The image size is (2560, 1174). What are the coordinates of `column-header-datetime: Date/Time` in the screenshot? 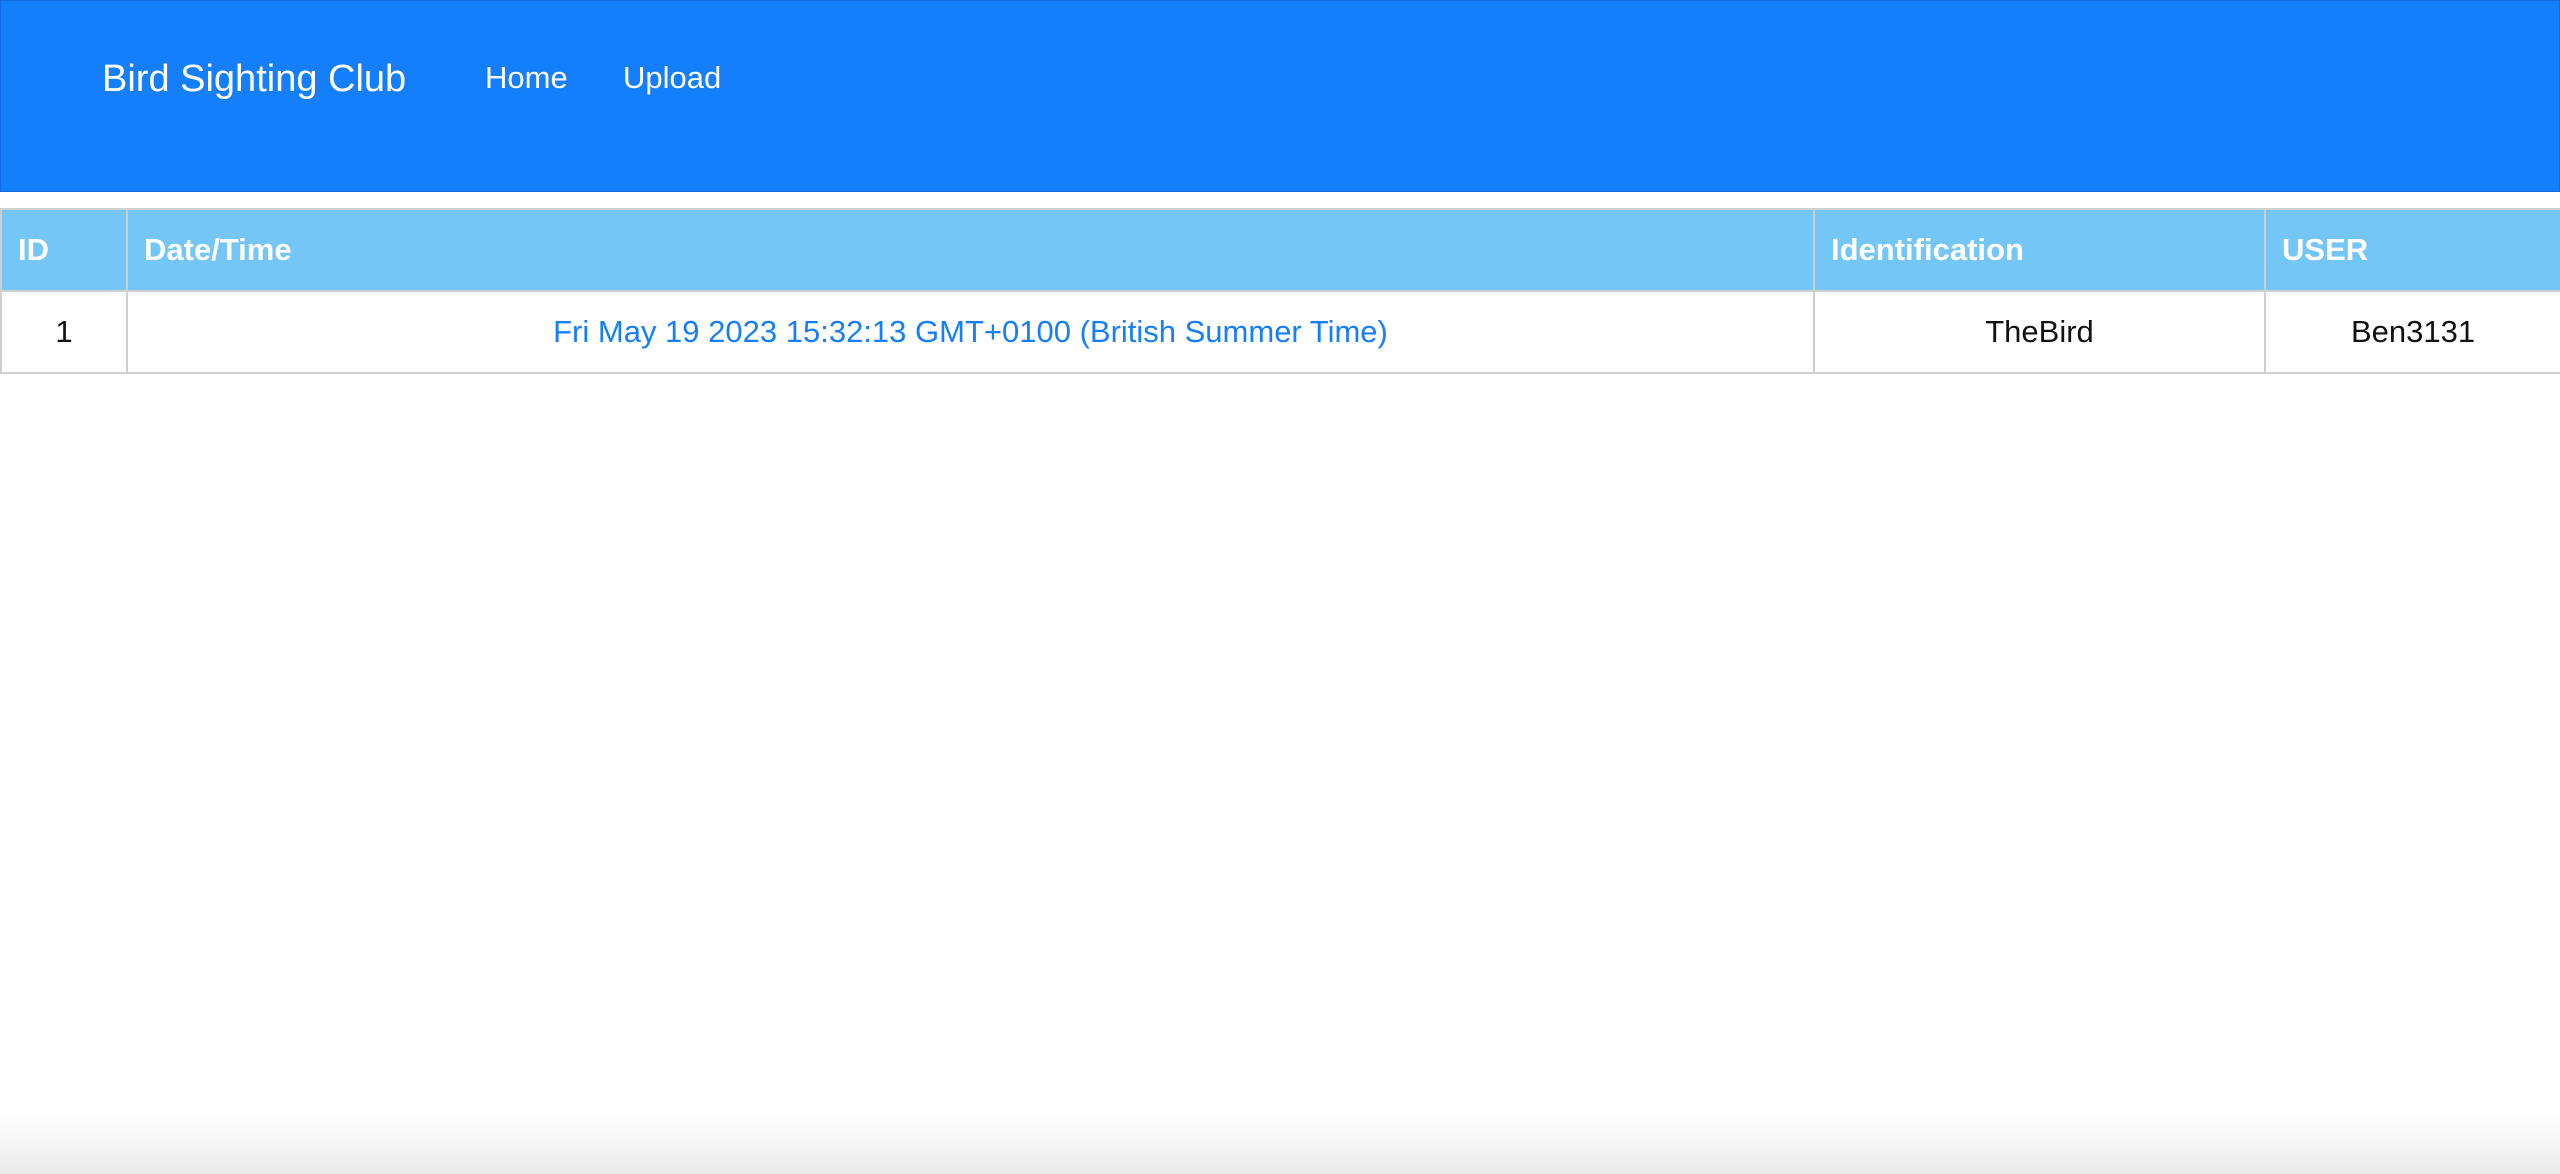 It's located at (970, 250).